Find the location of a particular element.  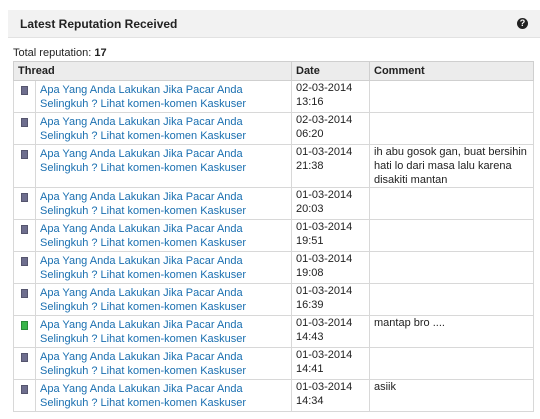

total-reputation-label: Total reputation: is located at coordinates (52, 53).